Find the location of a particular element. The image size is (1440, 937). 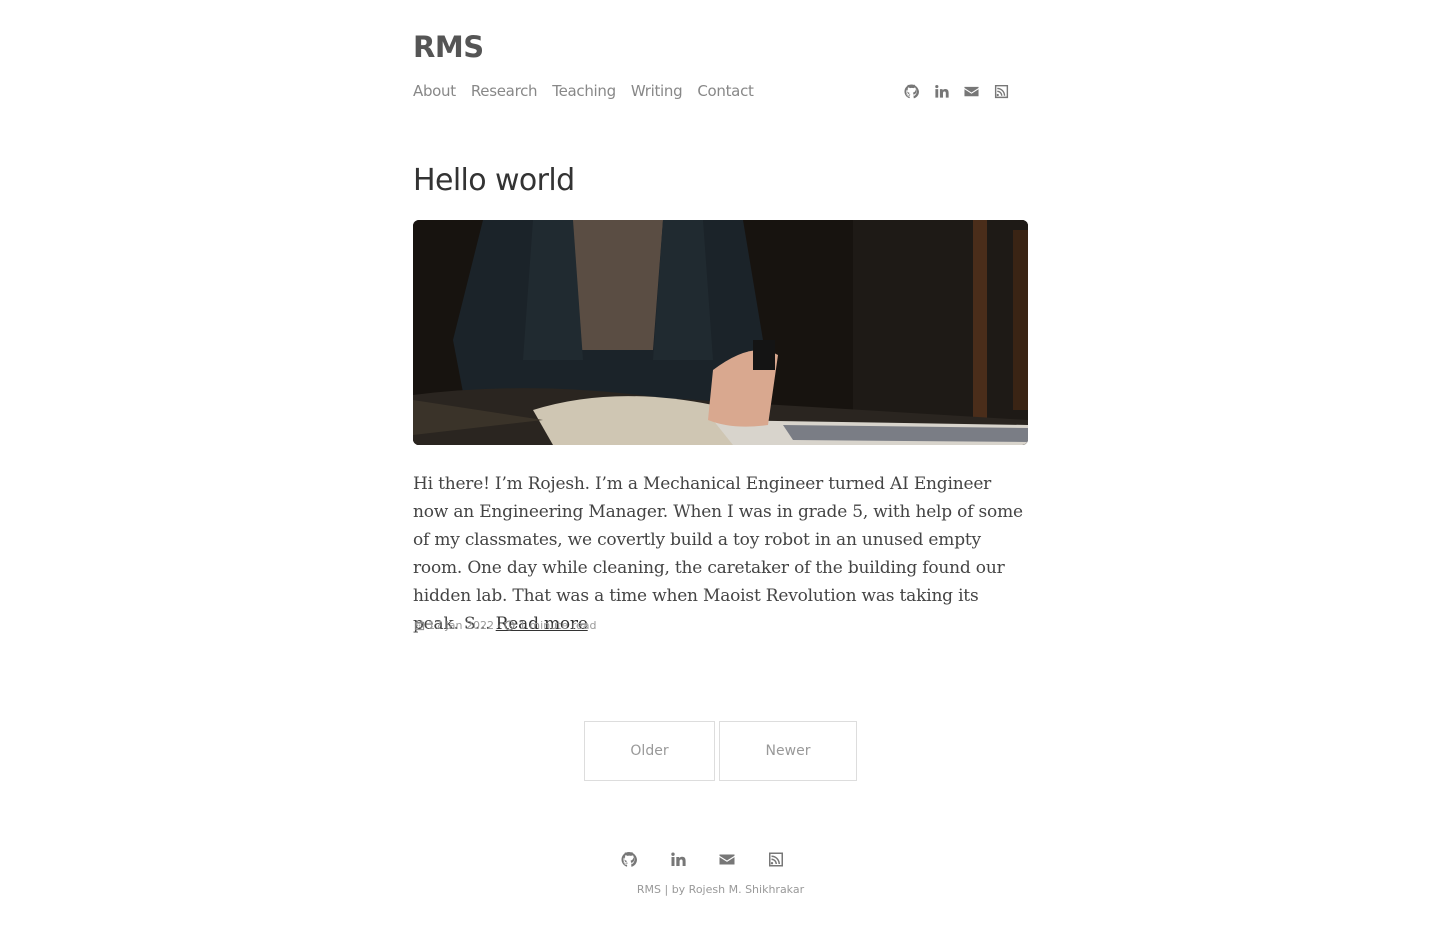

nav-item-contact: Contact is located at coordinates (725, 91).